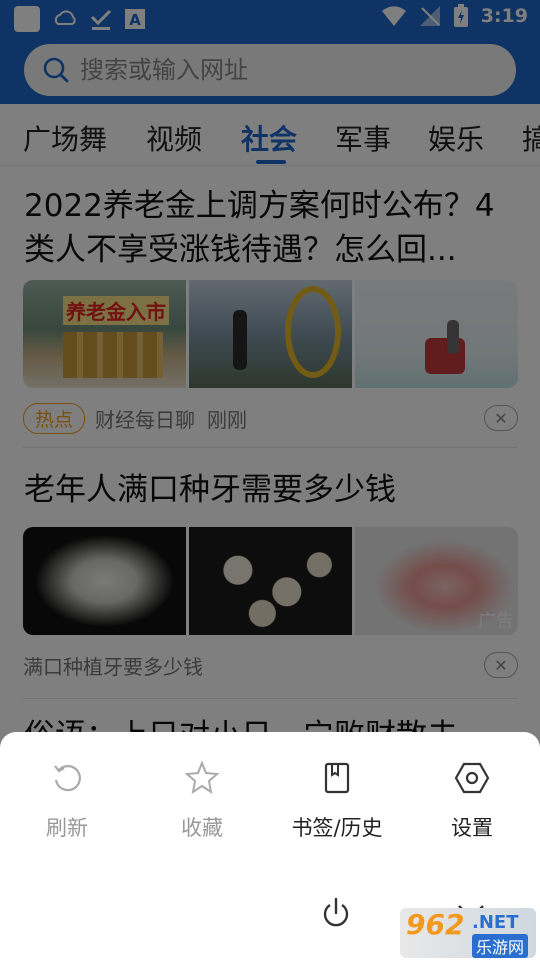 This screenshot has width=540, height=960. What do you see at coordinates (67, 828) in the screenshot?
I see `menu-label: 刷新` at bounding box center [67, 828].